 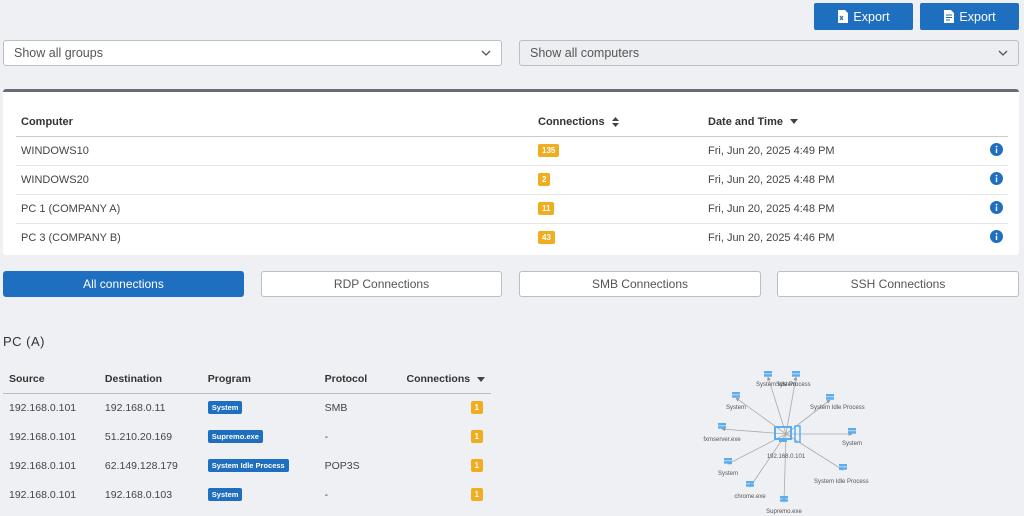 What do you see at coordinates (546, 238) in the screenshot?
I see `connections-badge: 43` at bounding box center [546, 238].